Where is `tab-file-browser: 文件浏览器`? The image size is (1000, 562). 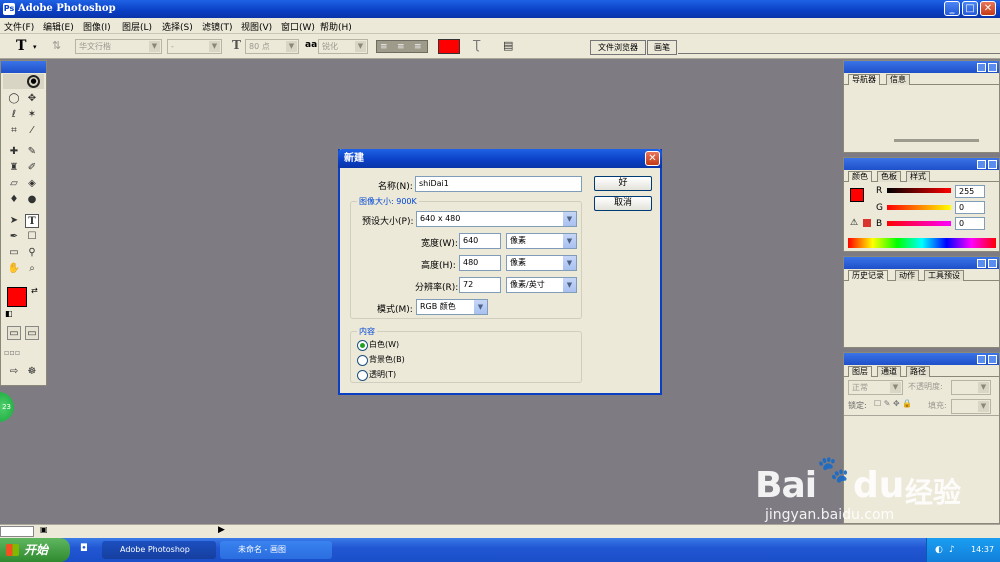
tab-file-browser: 文件浏览器 is located at coordinates (618, 47).